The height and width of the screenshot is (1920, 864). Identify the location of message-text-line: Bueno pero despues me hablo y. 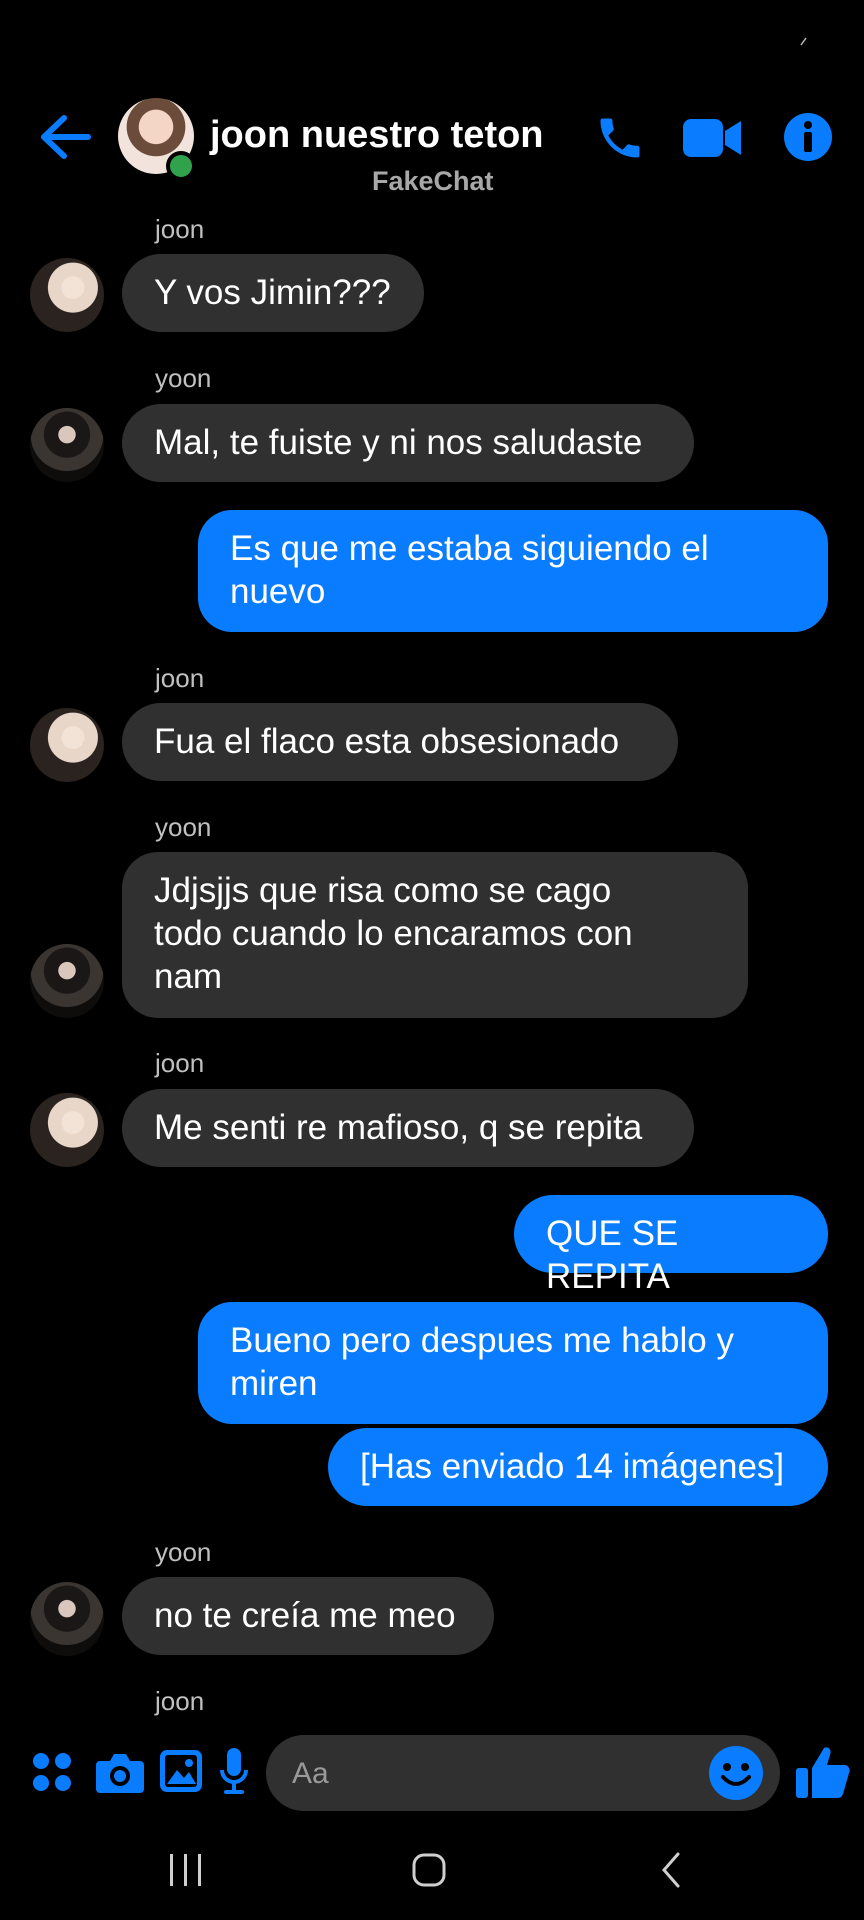
(482, 1340).